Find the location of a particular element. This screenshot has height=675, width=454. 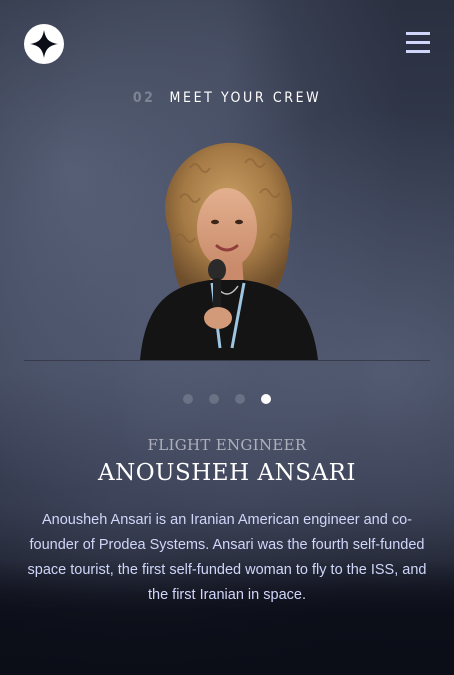

page-number: 02 is located at coordinates (144, 98).